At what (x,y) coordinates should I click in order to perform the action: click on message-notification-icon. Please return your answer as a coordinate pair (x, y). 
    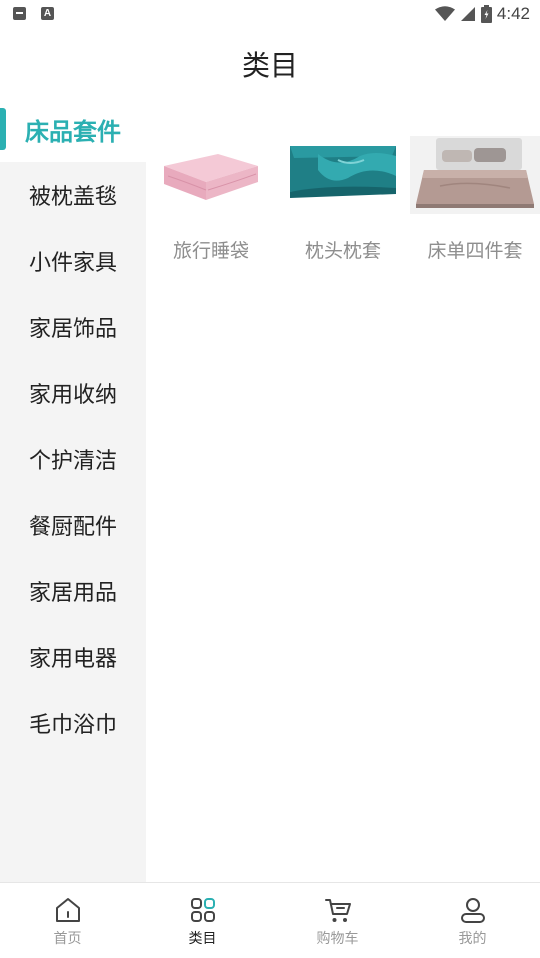
    Looking at the image, I should click on (19, 13).